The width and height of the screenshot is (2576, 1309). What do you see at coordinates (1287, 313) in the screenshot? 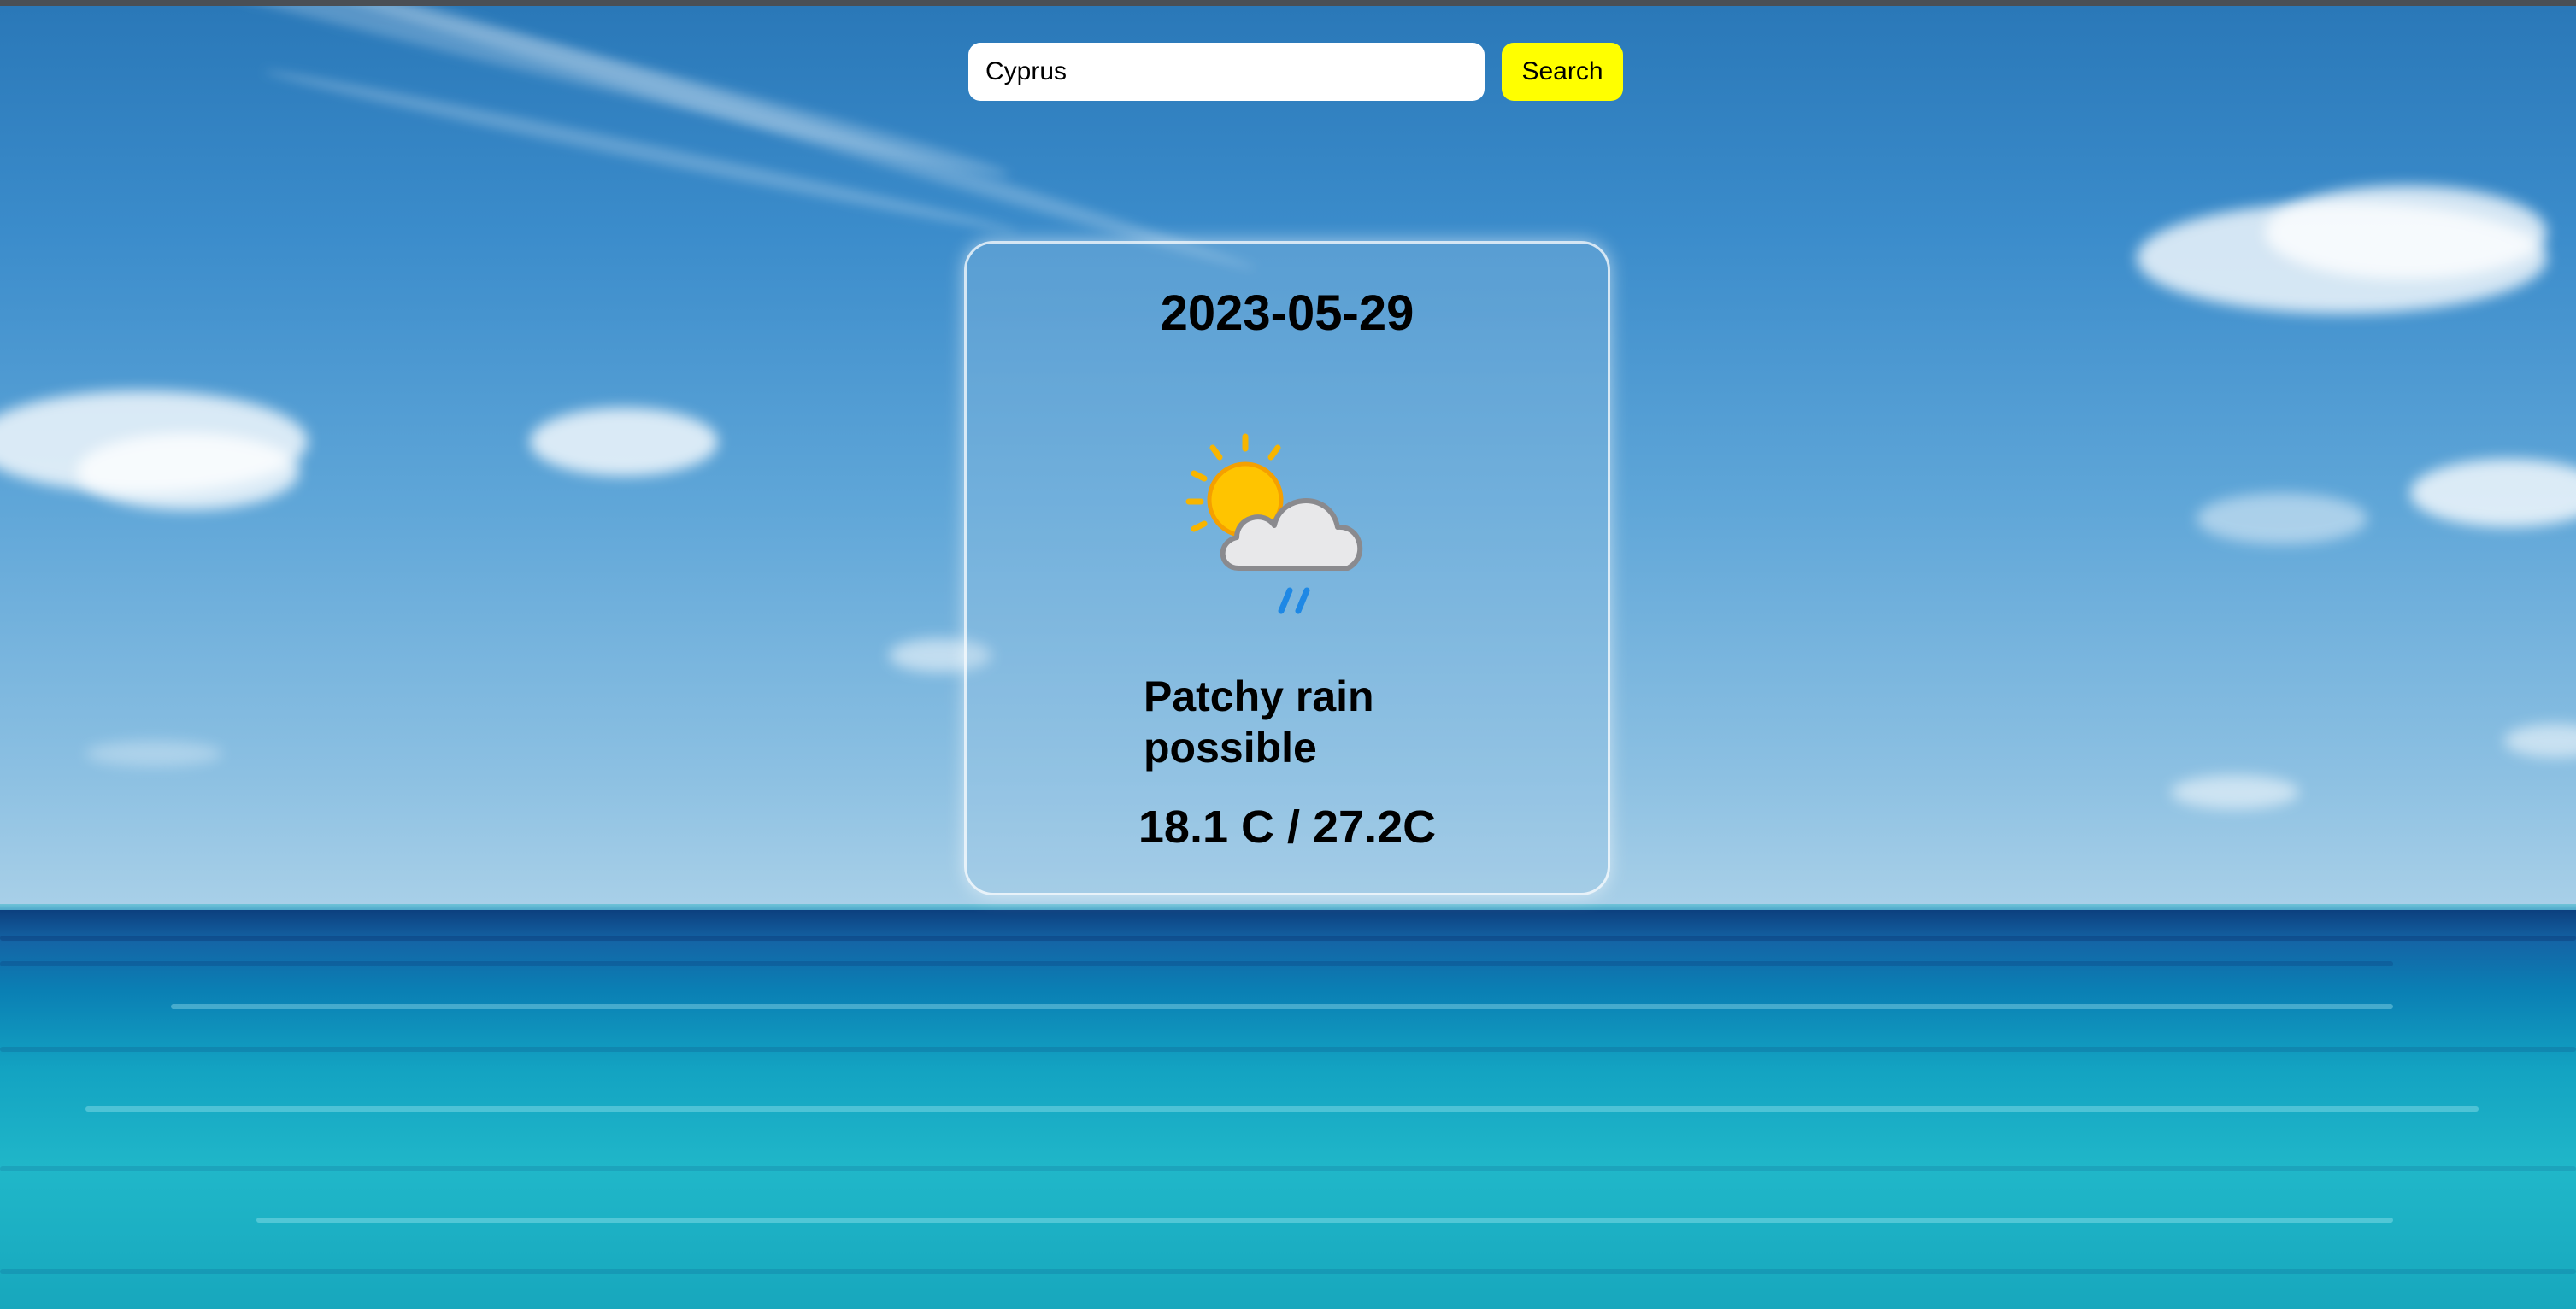
I see `forecast-date: 2023-05-29` at bounding box center [1287, 313].